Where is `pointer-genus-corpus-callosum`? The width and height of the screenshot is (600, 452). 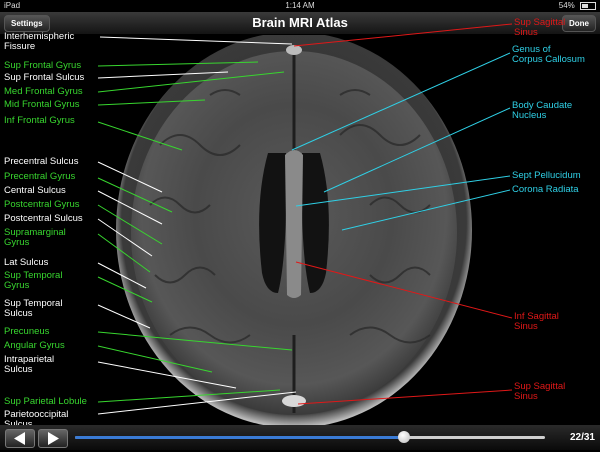 pointer-genus-corpus-callosum is located at coordinates (401, 101).